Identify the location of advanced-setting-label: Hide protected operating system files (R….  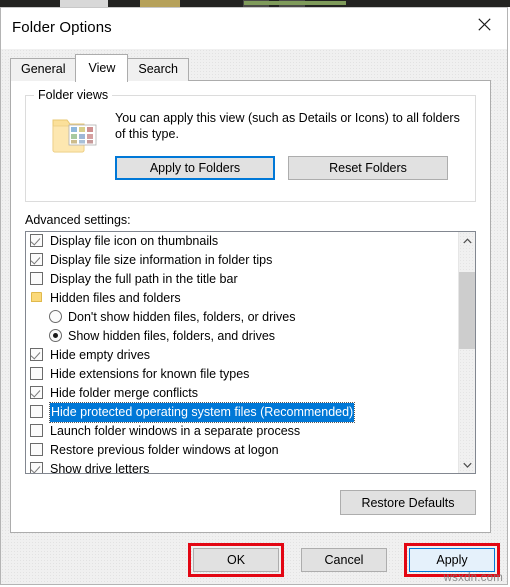
(202, 412).